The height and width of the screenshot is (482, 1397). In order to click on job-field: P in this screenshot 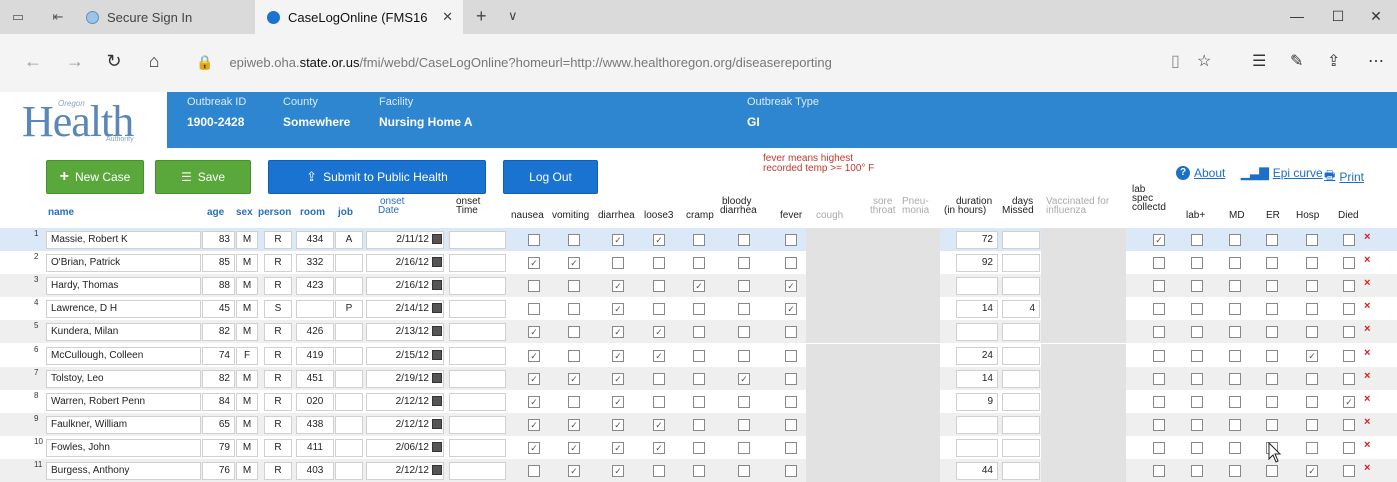, I will do `click(349, 309)`.